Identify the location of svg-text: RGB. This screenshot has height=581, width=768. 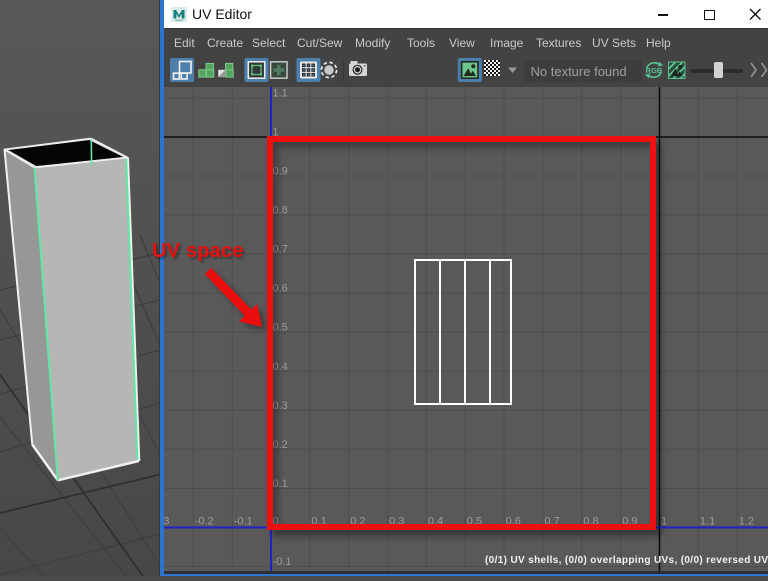
(654, 70).